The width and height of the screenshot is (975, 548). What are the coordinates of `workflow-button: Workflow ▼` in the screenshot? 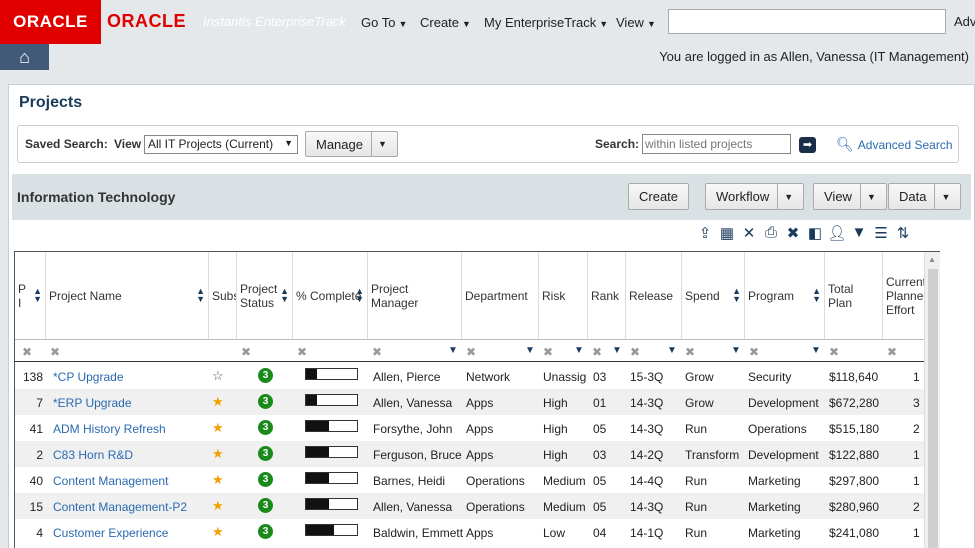 It's located at (755, 196).